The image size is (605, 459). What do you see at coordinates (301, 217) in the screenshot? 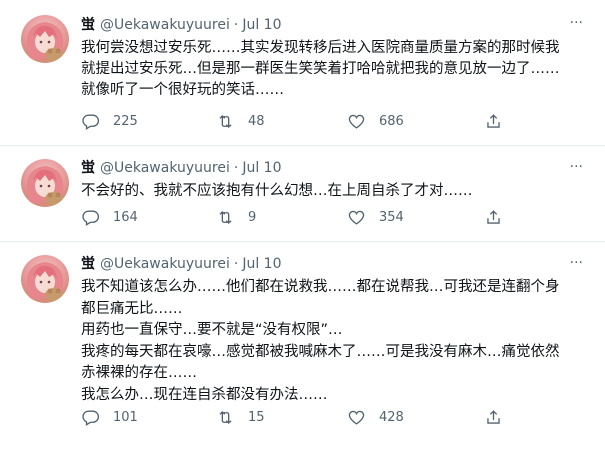
I see `tweet-actions: 164 9 354` at bounding box center [301, 217].